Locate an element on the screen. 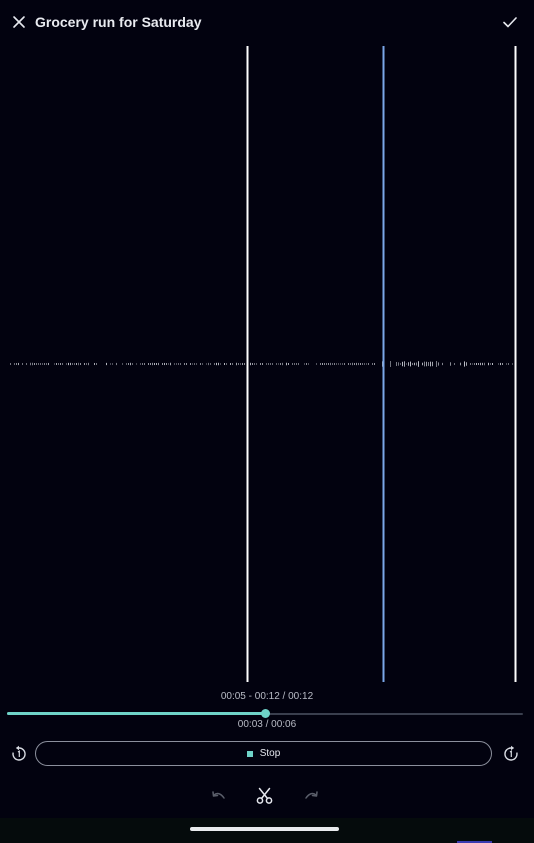  cut-button is located at coordinates (264, 795).